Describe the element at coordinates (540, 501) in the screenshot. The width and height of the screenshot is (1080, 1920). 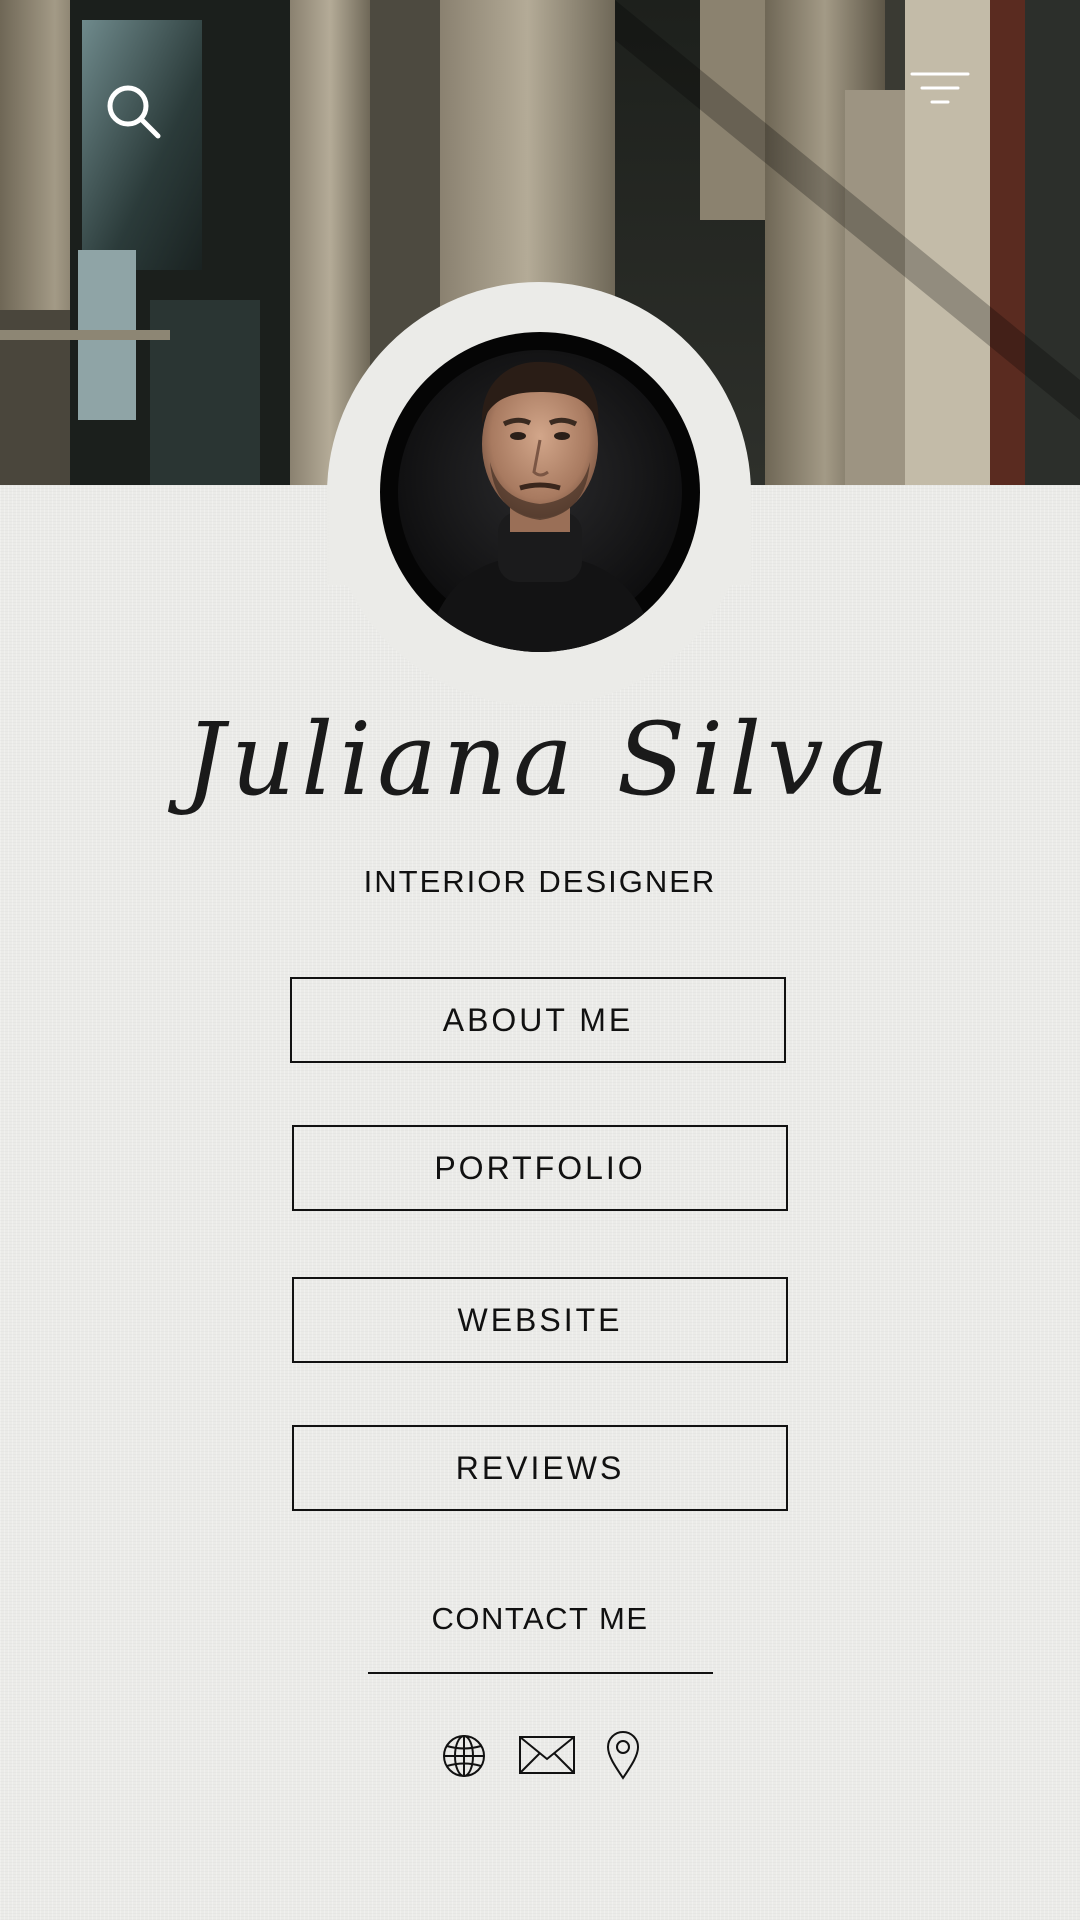
I see `portrait-illustration` at that location.